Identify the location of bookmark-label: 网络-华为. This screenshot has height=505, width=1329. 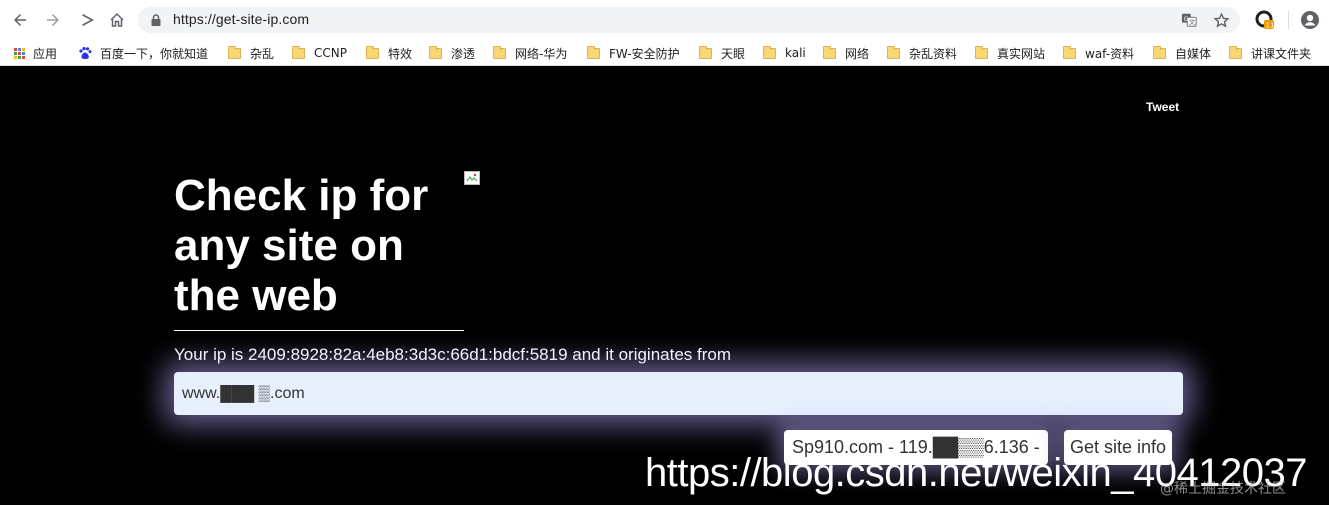
(541, 53).